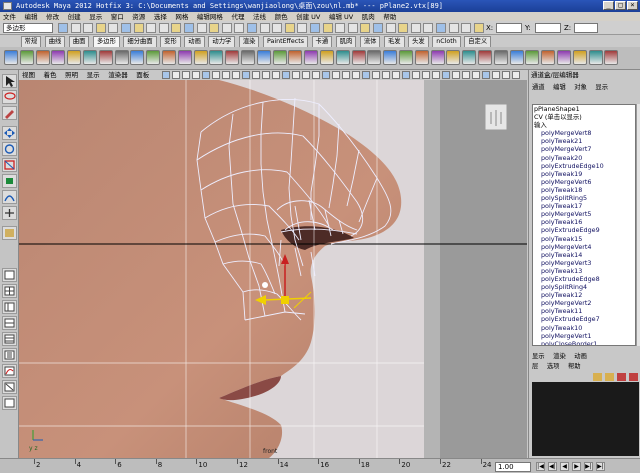  Describe the element at coordinates (595, 57) in the screenshot. I see `render-settings-icon` at that location.